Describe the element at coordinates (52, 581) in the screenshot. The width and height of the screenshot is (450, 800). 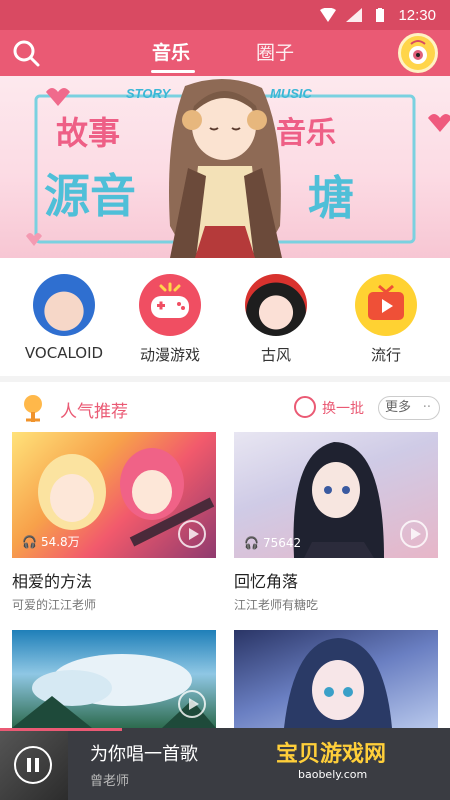
I see `song-title: 相爱的方法` at that location.